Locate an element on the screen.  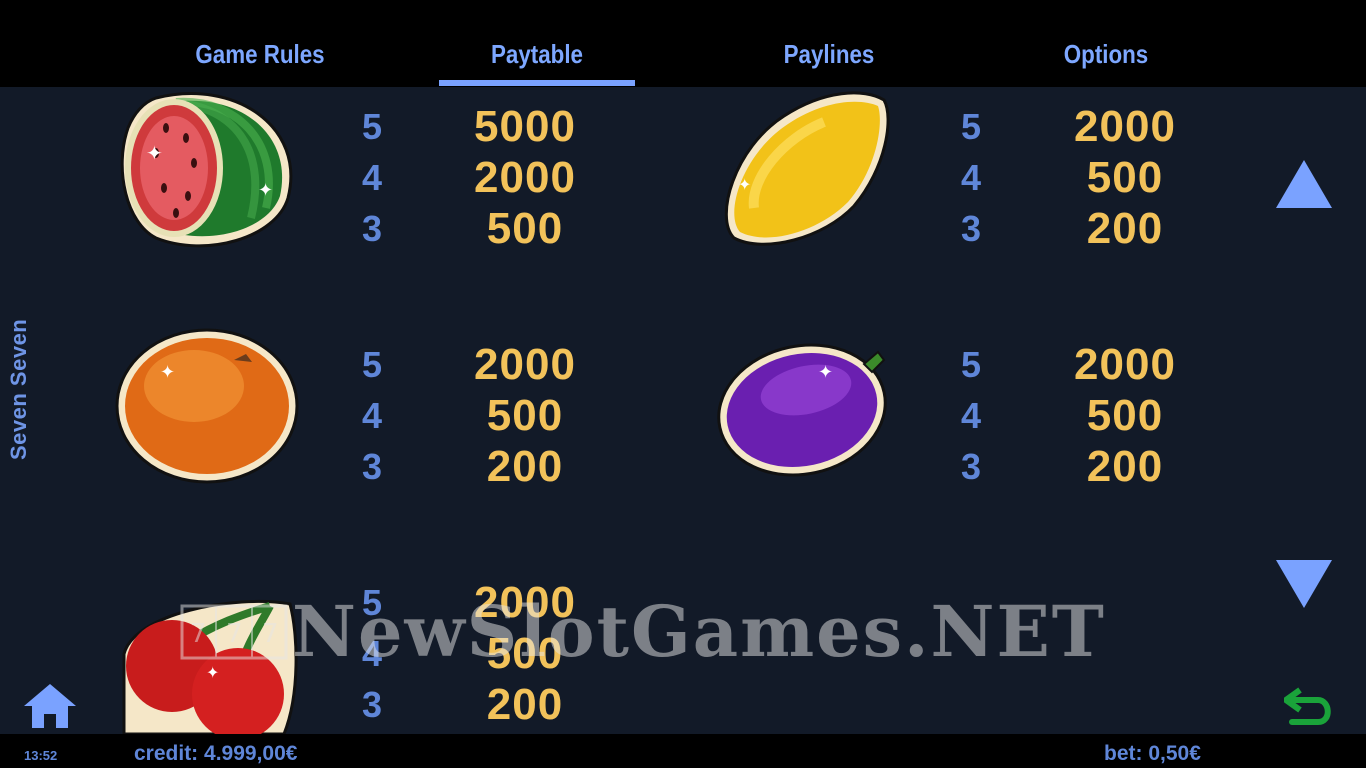
payouts-lemon: 2000 500 200 is located at coordinates (1125, 177).